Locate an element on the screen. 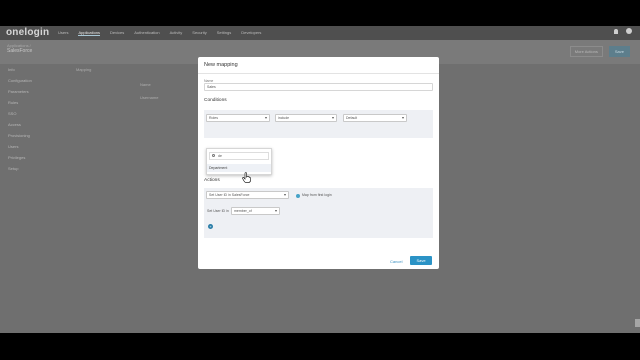 Image resolution: width=640 pixels, height=360 pixels. dropdown-search-input: de is located at coordinates (239, 156).